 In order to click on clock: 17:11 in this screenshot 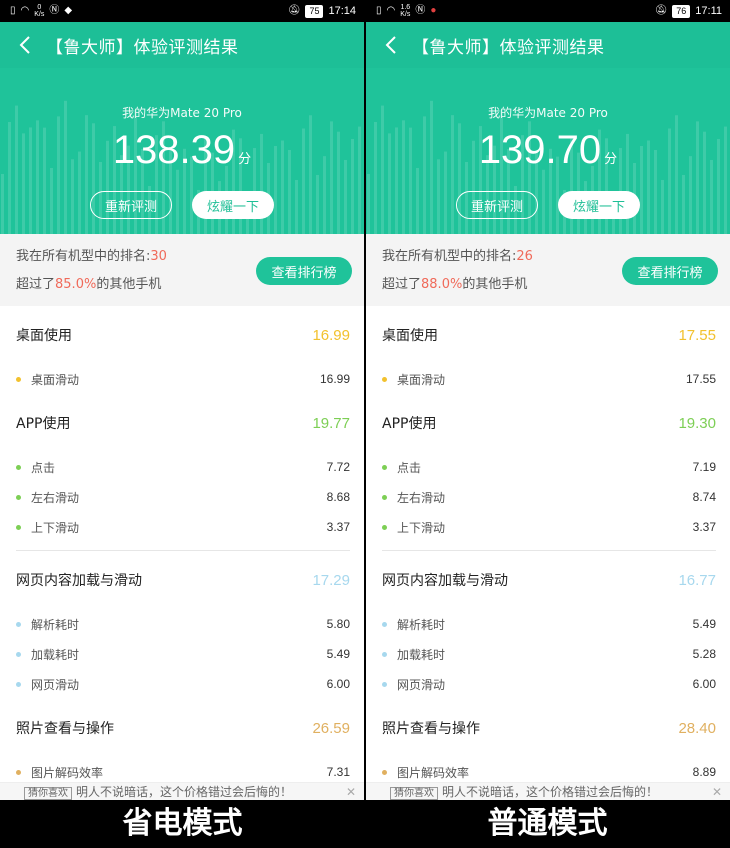, I will do `click(708, 11)`.